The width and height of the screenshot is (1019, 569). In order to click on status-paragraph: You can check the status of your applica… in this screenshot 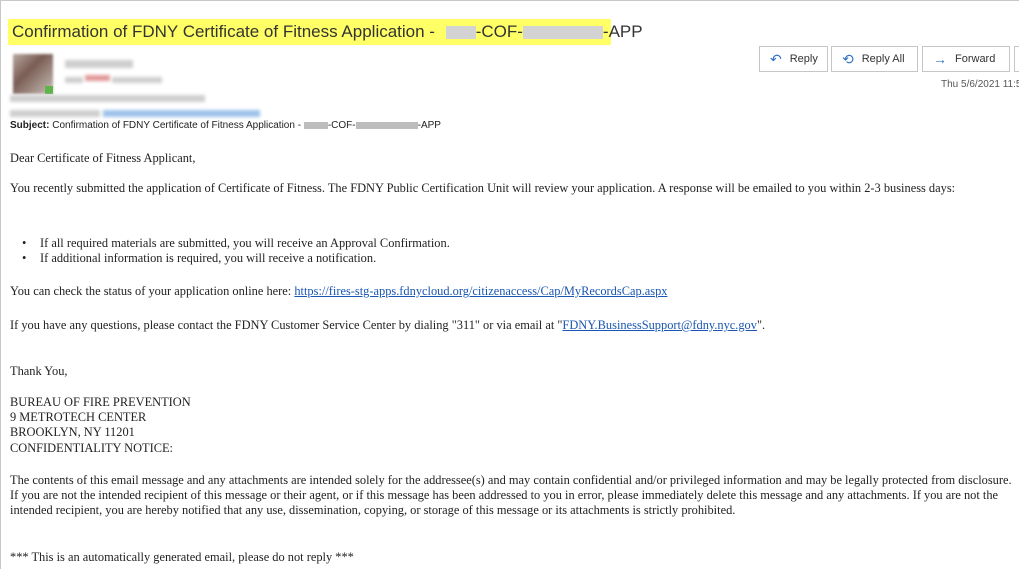, I will do `click(338, 291)`.